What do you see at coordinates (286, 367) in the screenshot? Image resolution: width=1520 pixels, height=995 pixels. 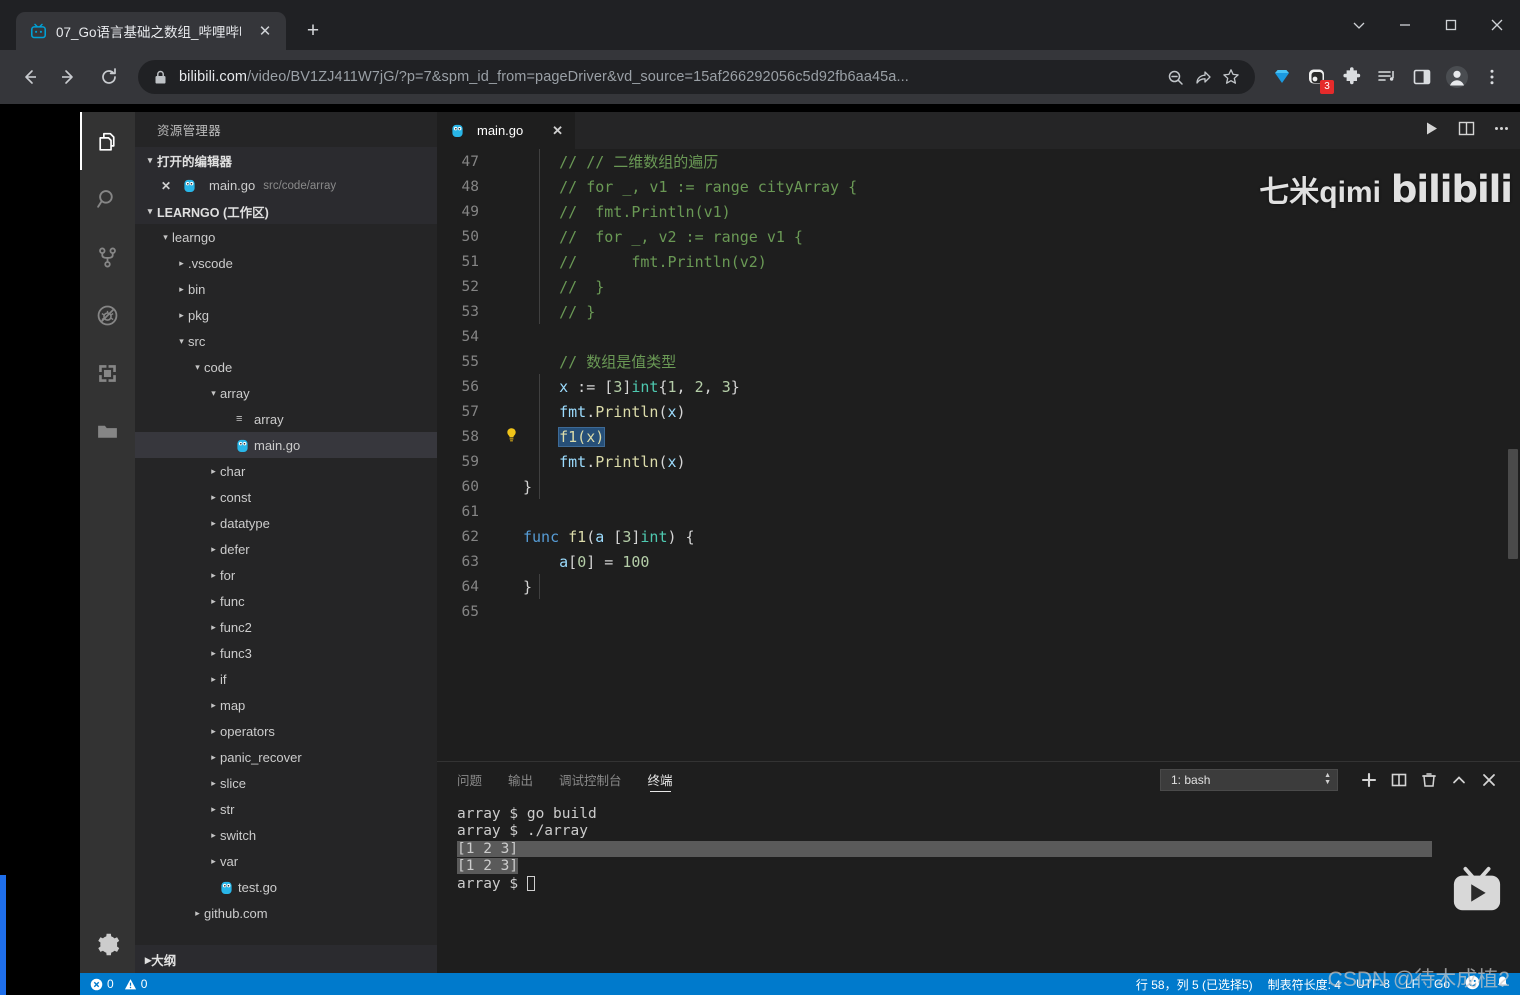 I see `tree-item-code: ▾ code` at bounding box center [286, 367].